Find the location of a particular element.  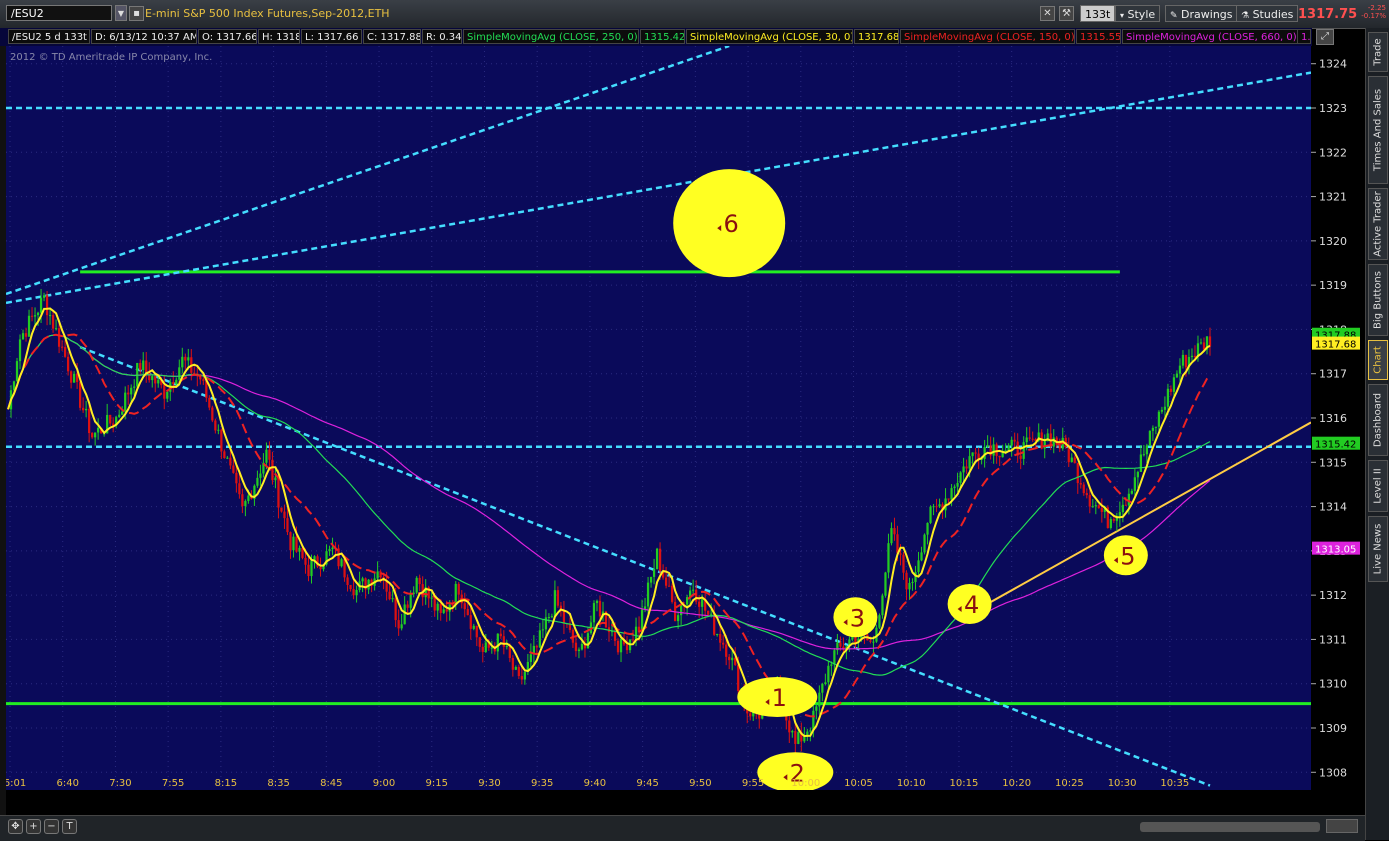

sidebar-tab-dashboard: Dashboard is located at coordinates (1378, 420).